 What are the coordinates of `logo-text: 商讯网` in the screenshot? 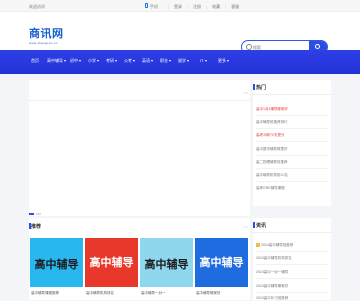 It's located at (46, 33).